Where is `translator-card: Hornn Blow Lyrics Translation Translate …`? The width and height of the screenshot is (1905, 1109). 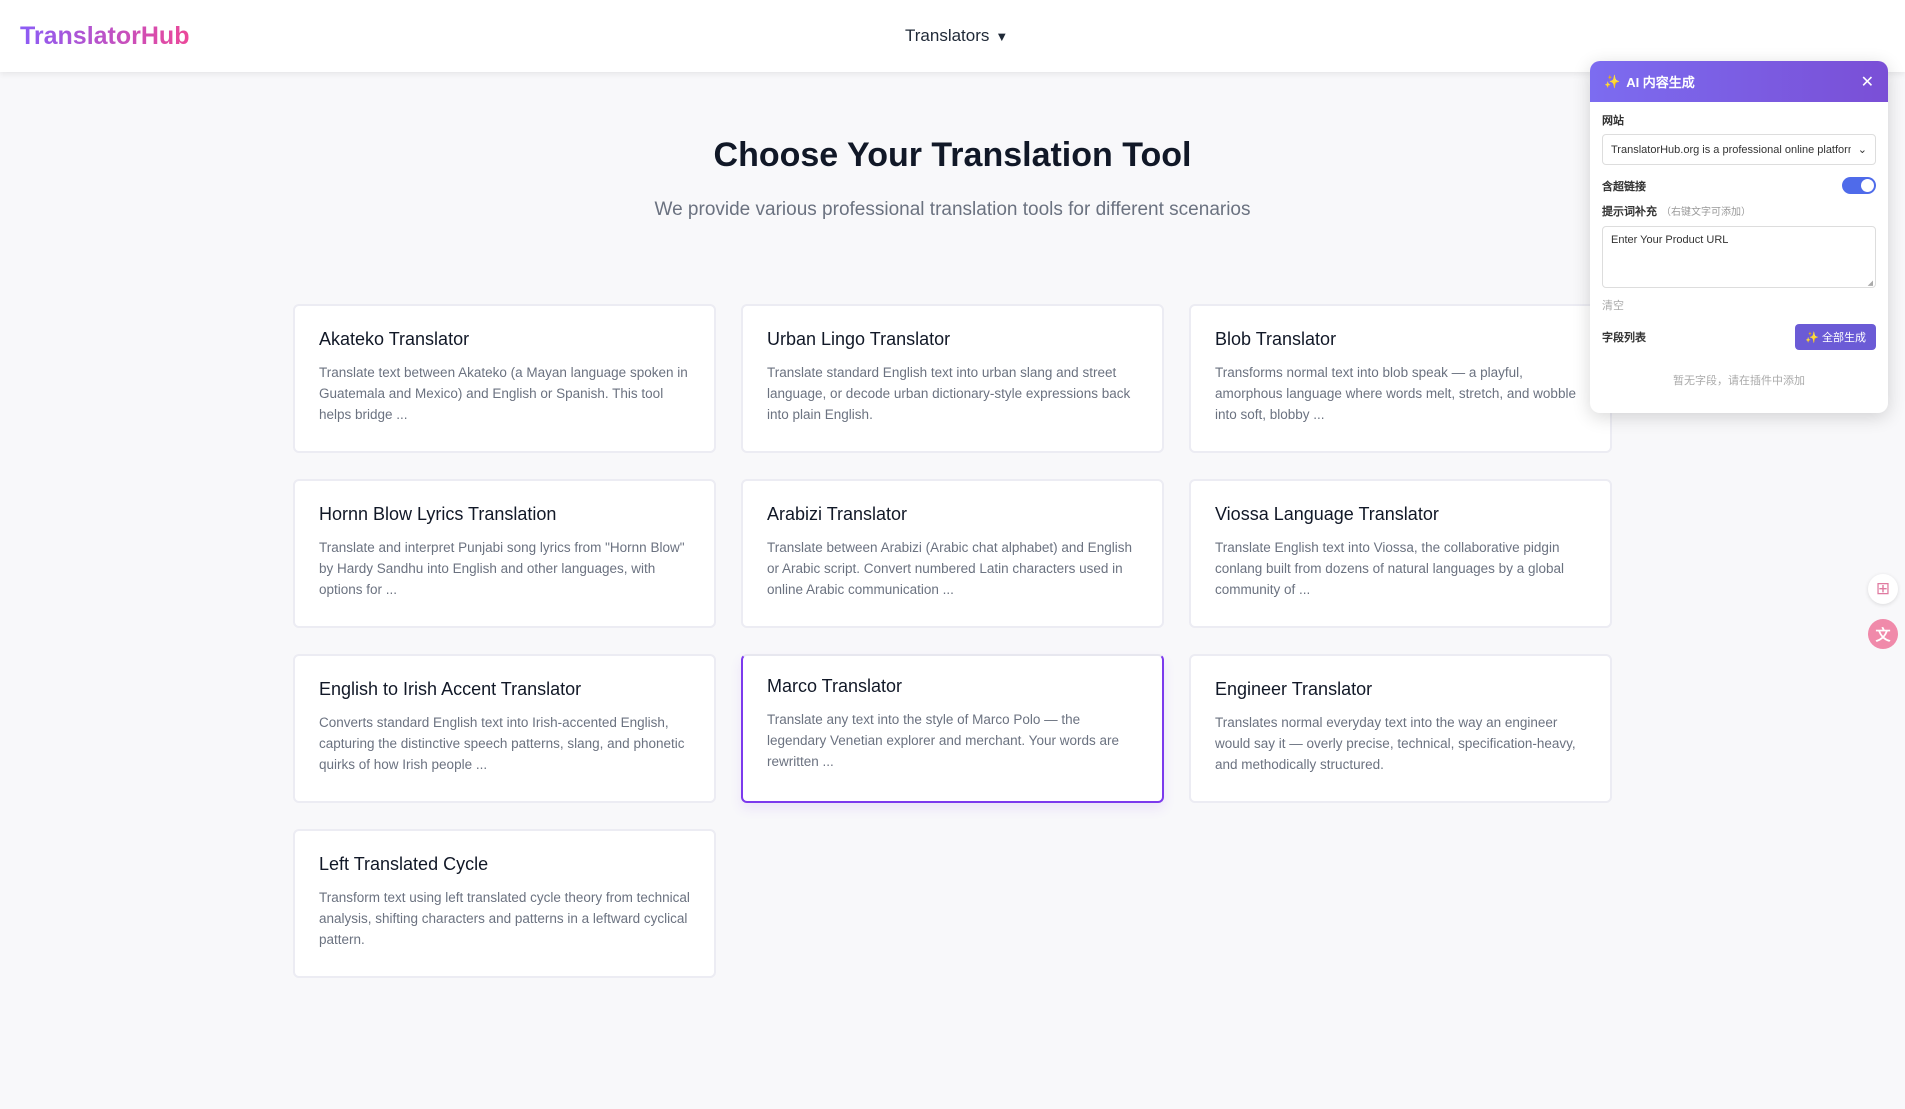
translator-card: Hornn Blow Lyrics Translation Translate … is located at coordinates (504, 553).